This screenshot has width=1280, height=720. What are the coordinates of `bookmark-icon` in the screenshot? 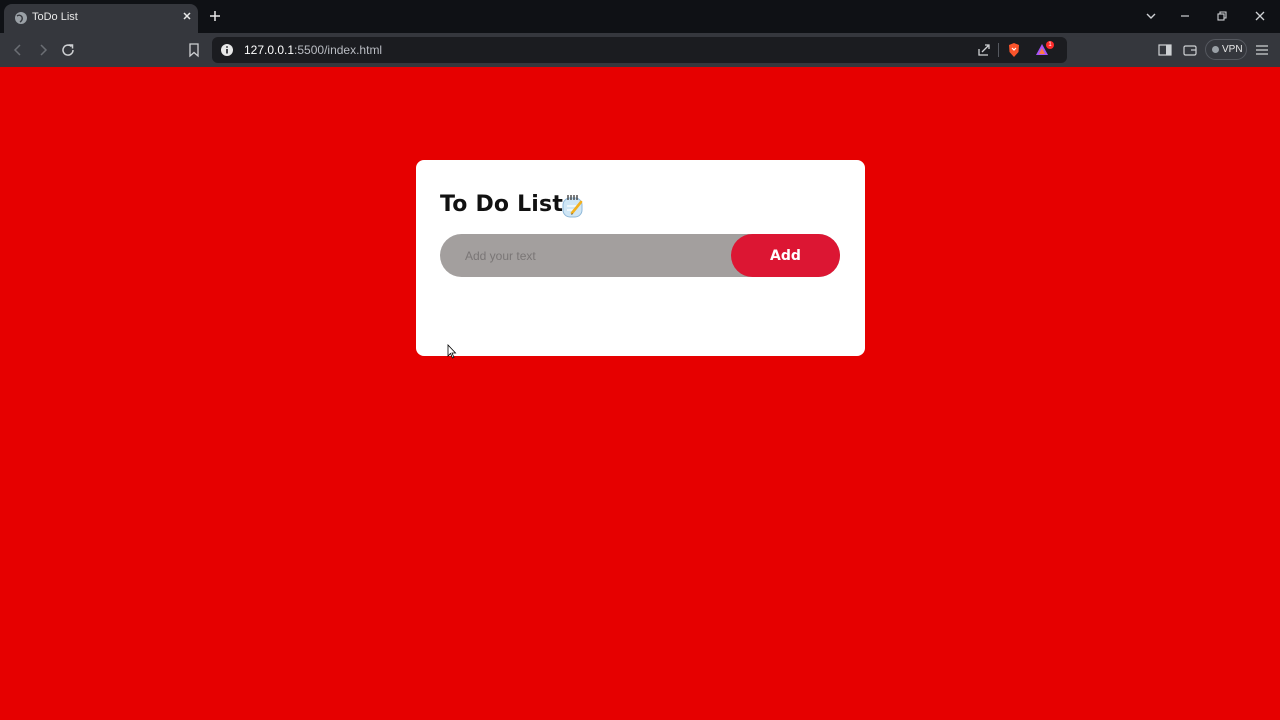 It's located at (194, 50).